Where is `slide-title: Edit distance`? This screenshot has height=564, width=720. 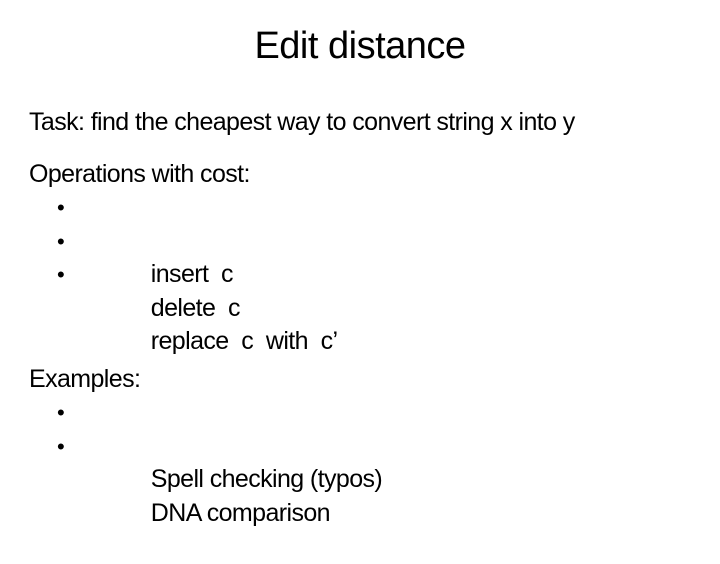
slide-title: Edit distance is located at coordinates (360, 46).